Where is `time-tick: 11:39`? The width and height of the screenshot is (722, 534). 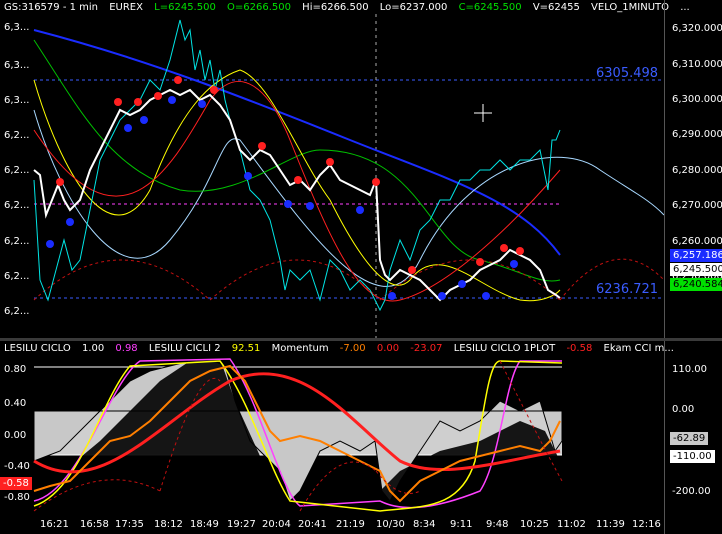
time-tick: 11:39 is located at coordinates (610, 524).